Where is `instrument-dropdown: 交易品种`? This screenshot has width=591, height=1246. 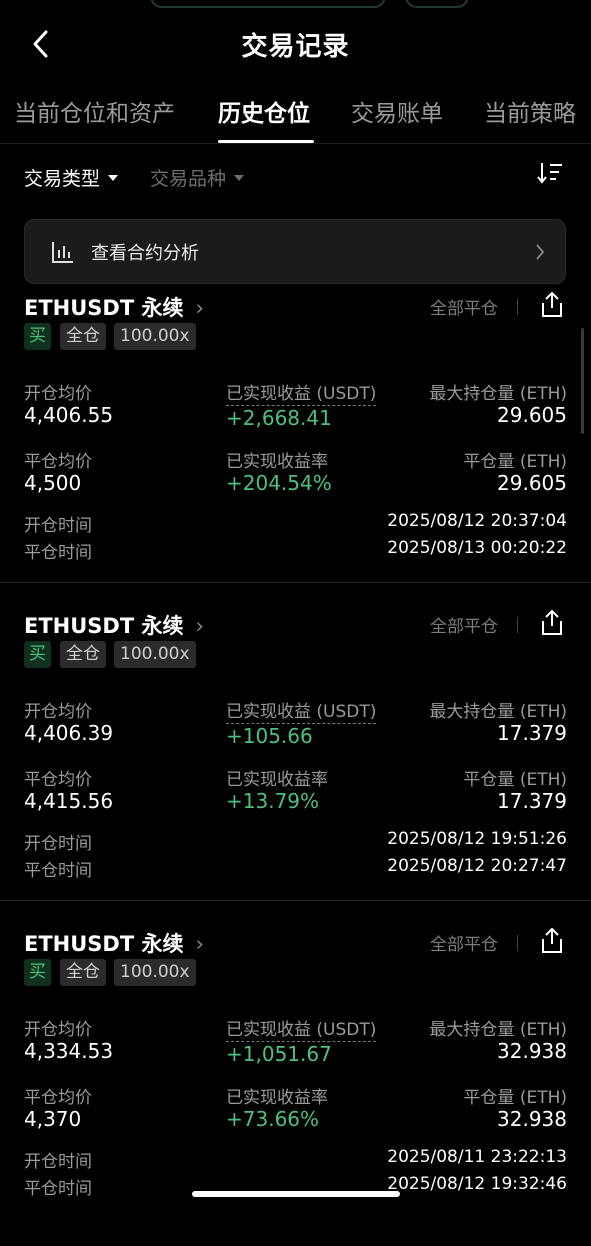 instrument-dropdown: 交易品种 is located at coordinates (197, 177).